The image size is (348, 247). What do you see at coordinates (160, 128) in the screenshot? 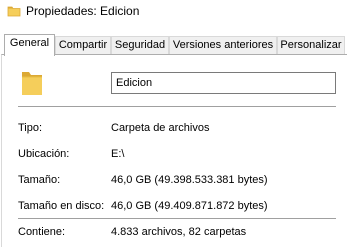
I see `type-value: Carpeta de archivos` at bounding box center [160, 128].